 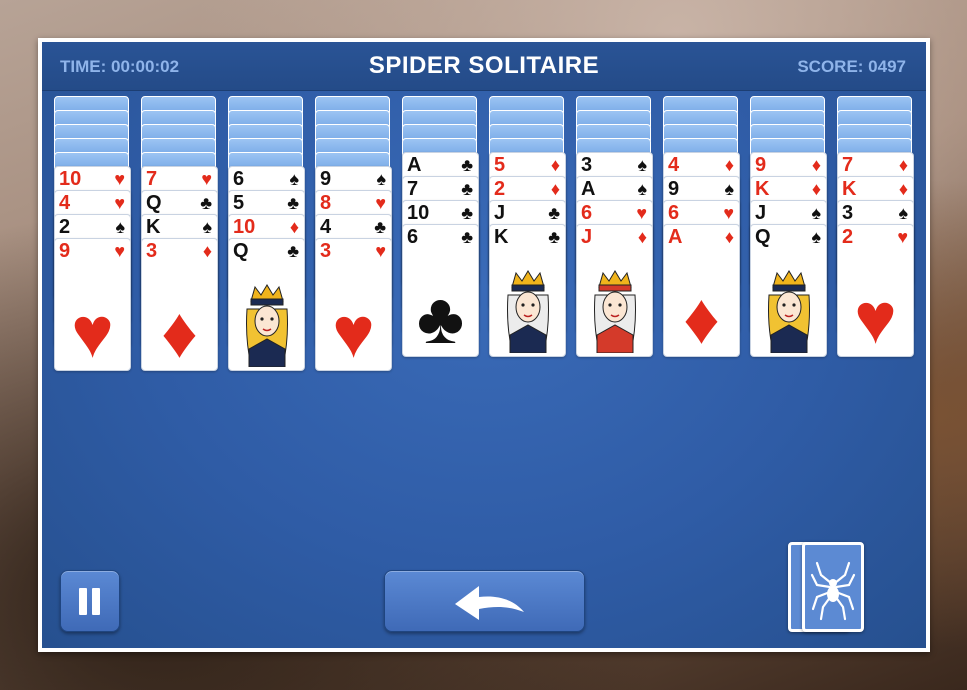 I want to click on card: Q ♠, so click(x=788, y=290).